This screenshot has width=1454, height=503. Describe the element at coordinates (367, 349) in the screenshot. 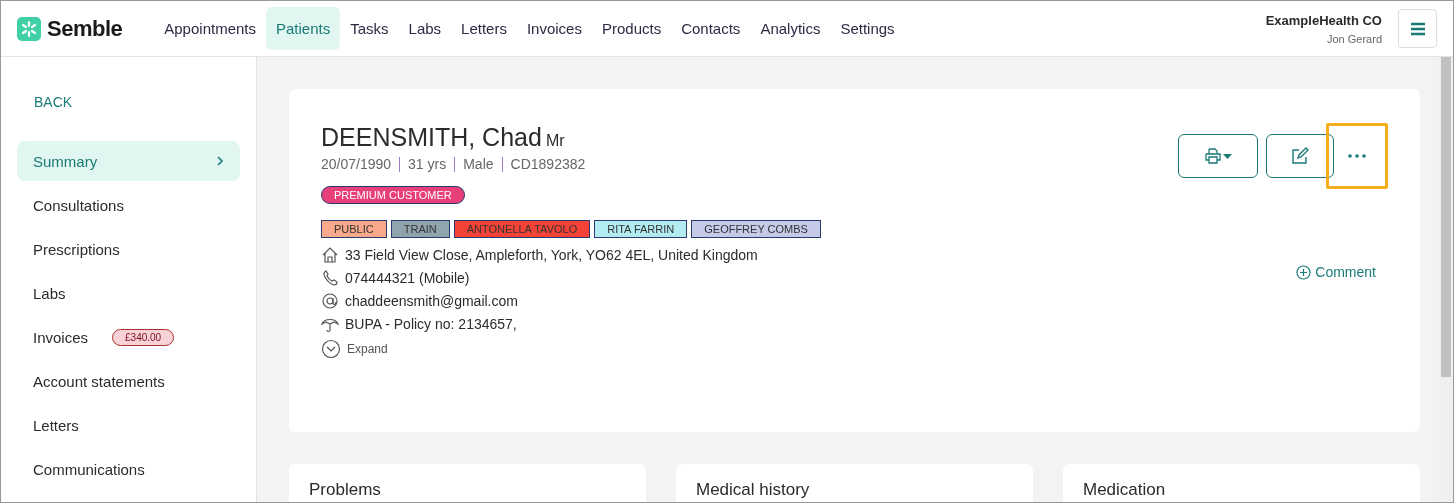

I see `expand-link: Expand` at that location.